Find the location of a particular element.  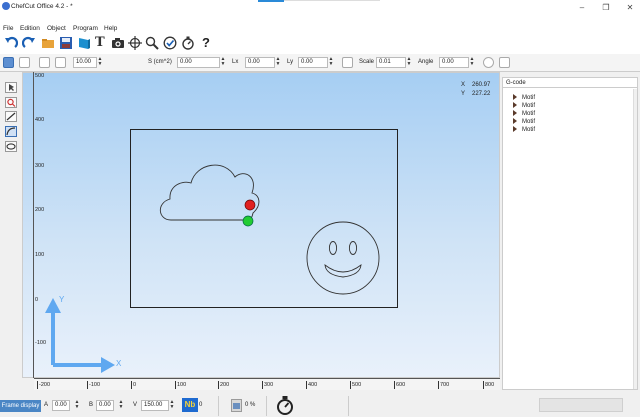

h-tick-label: 100 is located at coordinates (181, 385).